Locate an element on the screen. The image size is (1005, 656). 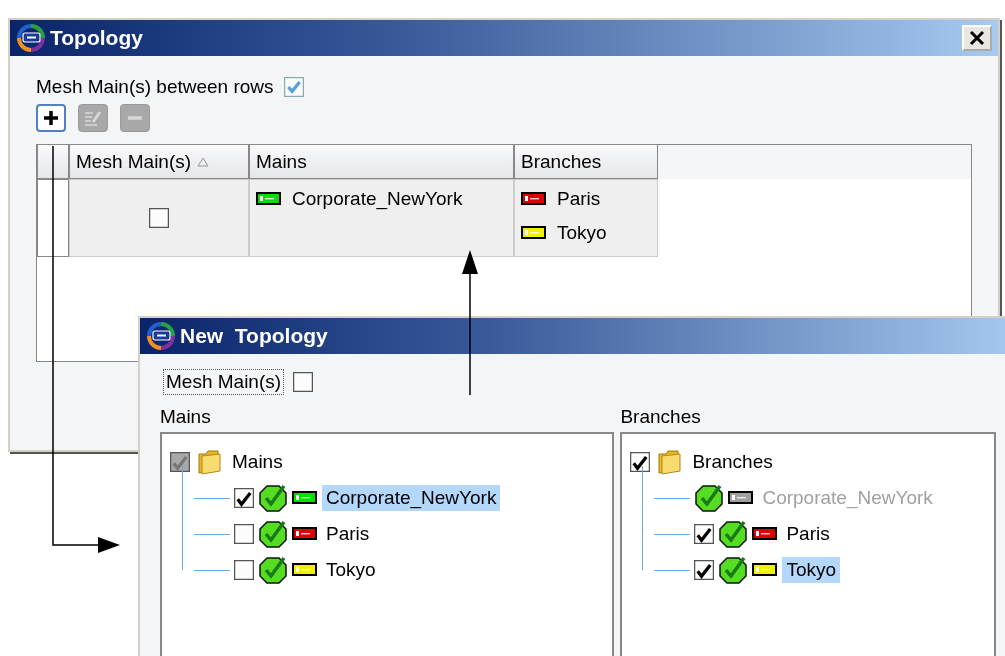
column-header: Branches is located at coordinates (586, 162).